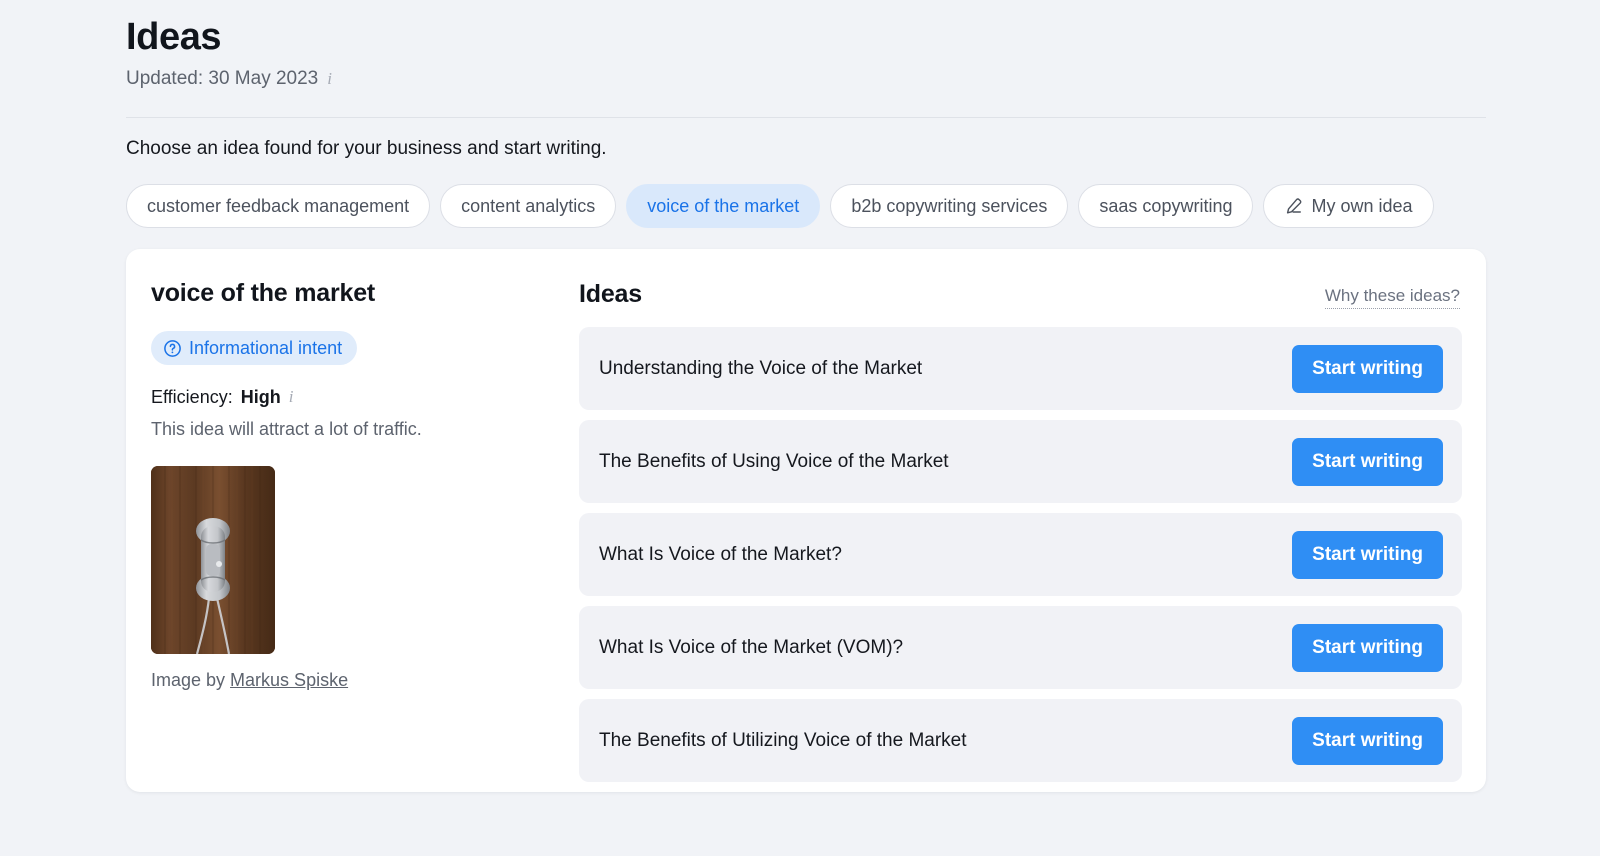  I want to click on updated-row: Updated: 30 May 2023 i, so click(806, 79).